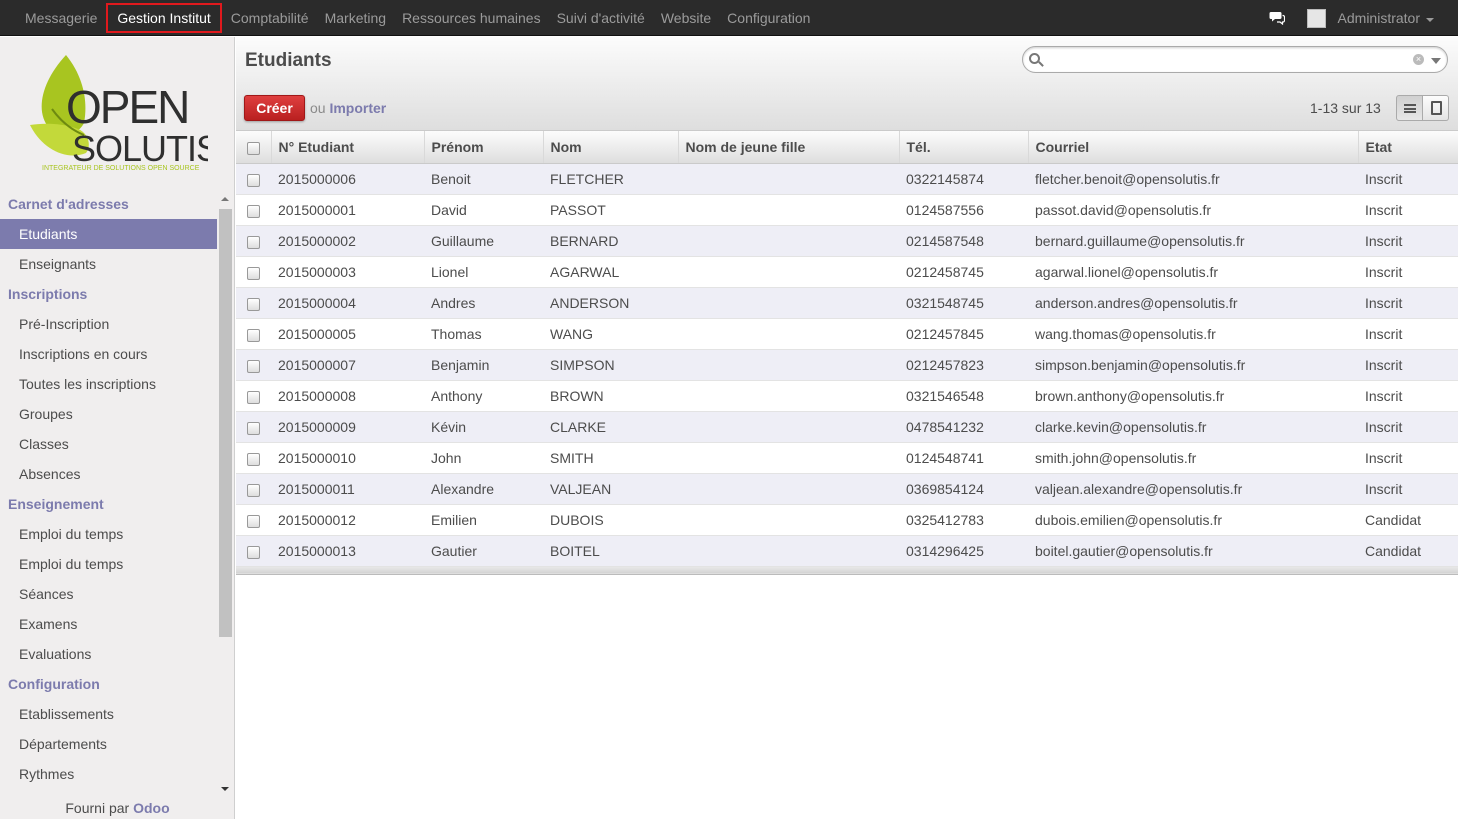 This screenshot has width=1458, height=819. What do you see at coordinates (347, 241) in the screenshot?
I see `cell-n-etudiant: 2015000002` at bounding box center [347, 241].